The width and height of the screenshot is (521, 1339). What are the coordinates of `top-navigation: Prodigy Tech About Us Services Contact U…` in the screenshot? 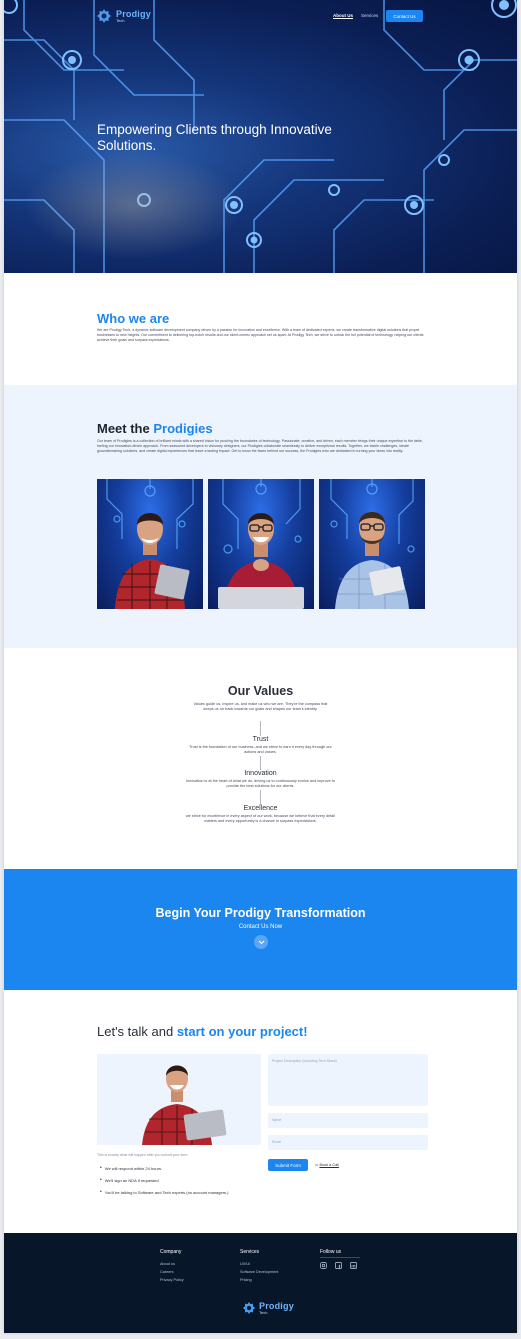 It's located at (260, 16).